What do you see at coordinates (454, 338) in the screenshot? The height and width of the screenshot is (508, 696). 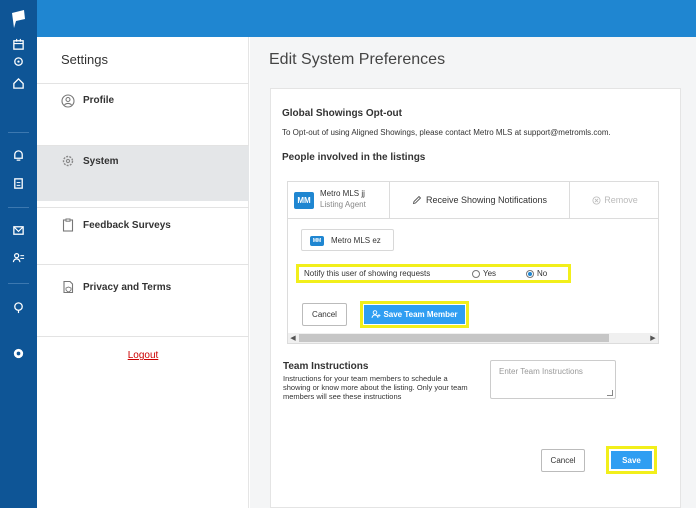 I see `scrollbar-thumb` at bounding box center [454, 338].